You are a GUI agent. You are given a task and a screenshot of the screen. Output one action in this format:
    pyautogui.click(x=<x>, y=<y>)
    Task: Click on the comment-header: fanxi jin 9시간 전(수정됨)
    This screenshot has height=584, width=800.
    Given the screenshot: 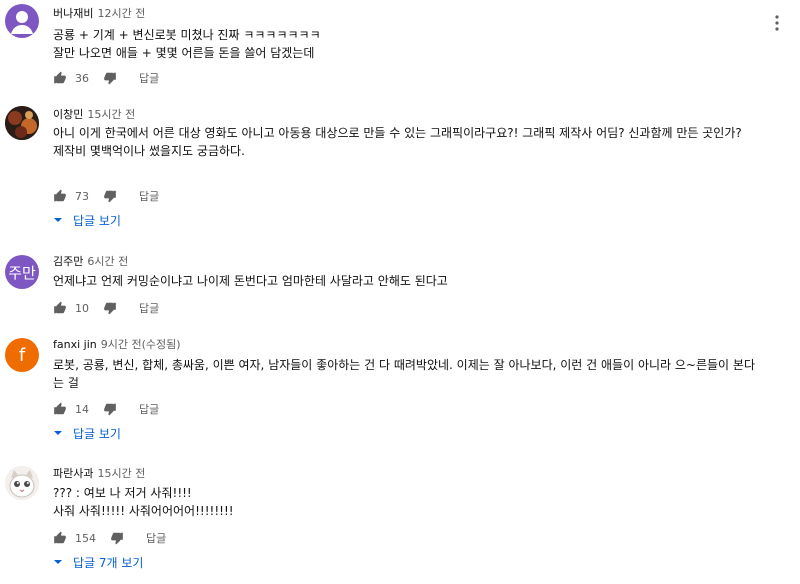 What is the action you would take?
    pyautogui.click(x=406, y=344)
    